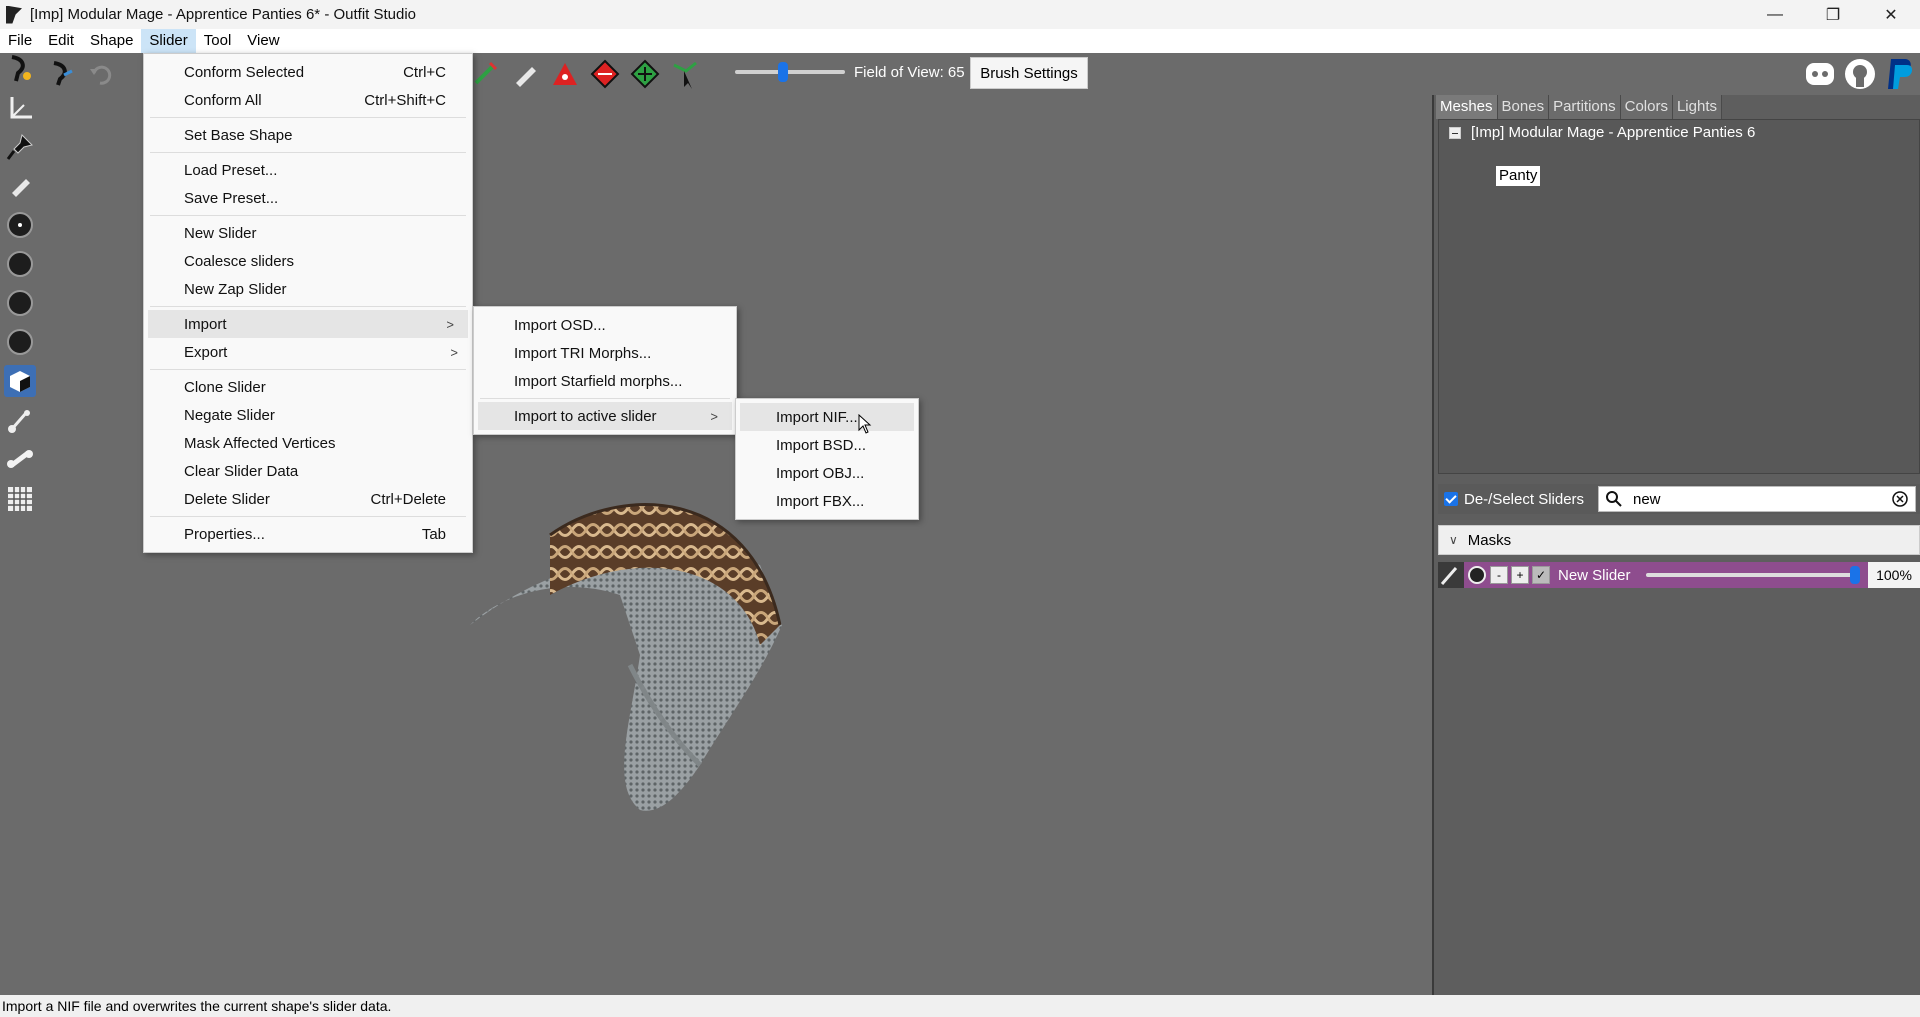  What do you see at coordinates (485, 74) in the screenshot?
I see `deflate-brush-icon` at bounding box center [485, 74].